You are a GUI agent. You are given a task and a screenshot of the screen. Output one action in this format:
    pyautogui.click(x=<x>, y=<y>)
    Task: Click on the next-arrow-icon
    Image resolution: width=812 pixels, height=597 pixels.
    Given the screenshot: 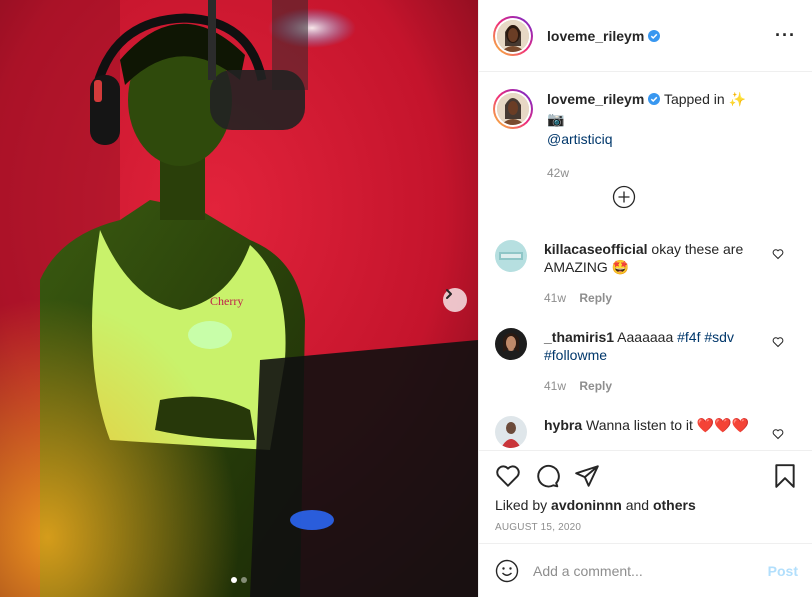 What is the action you would take?
    pyautogui.click(x=449, y=294)
    